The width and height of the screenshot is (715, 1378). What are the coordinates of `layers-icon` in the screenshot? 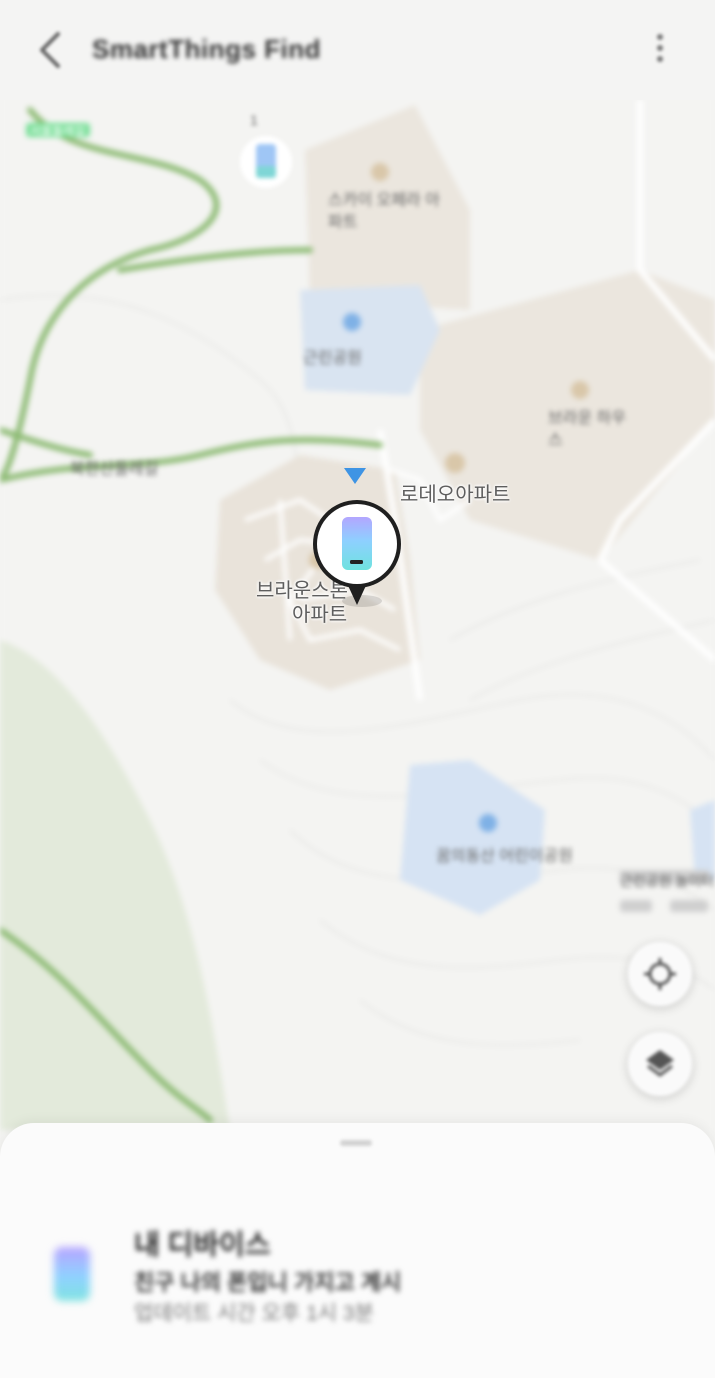 It's located at (660, 1063).